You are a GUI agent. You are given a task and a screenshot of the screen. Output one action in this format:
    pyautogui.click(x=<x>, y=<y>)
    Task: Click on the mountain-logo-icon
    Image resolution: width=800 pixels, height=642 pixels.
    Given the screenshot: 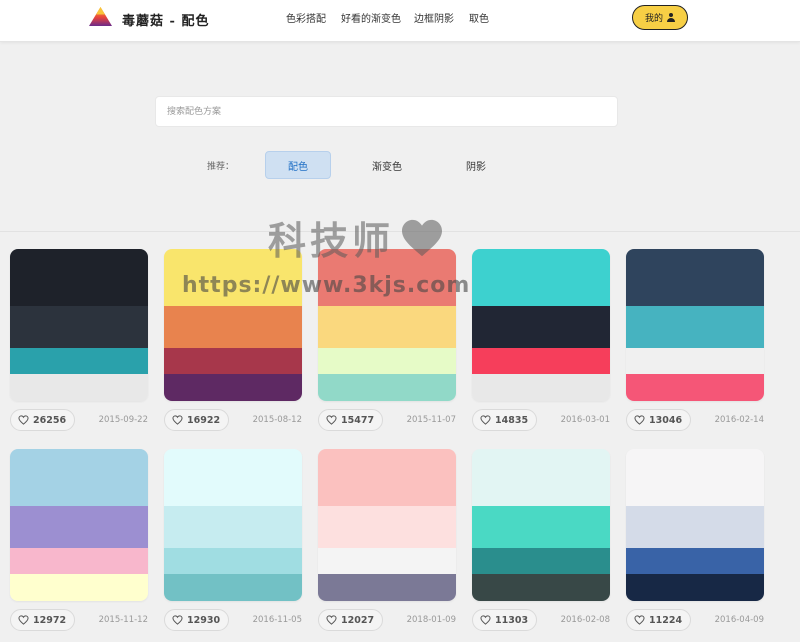 What is the action you would take?
    pyautogui.click(x=100, y=16)
    